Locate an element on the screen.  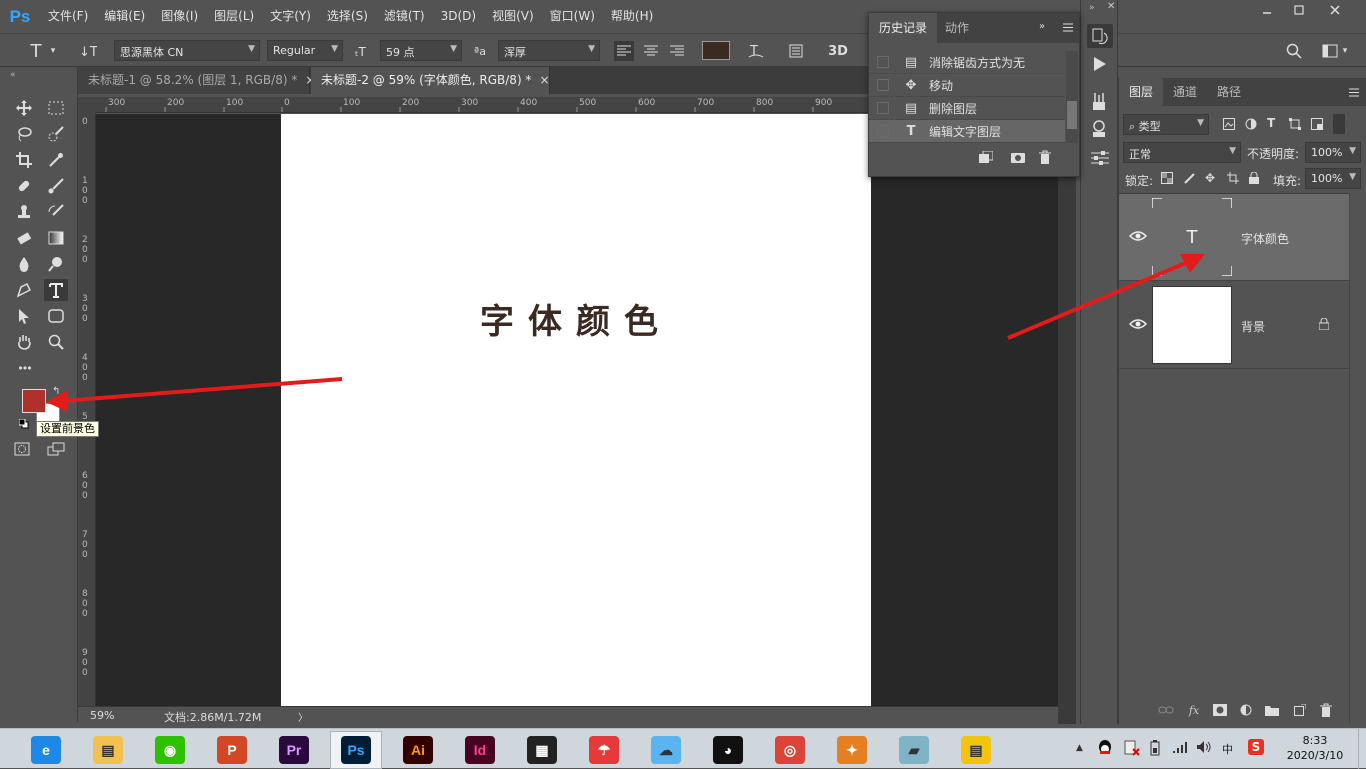
maximize-icon is located at coordinates (1299, 10).